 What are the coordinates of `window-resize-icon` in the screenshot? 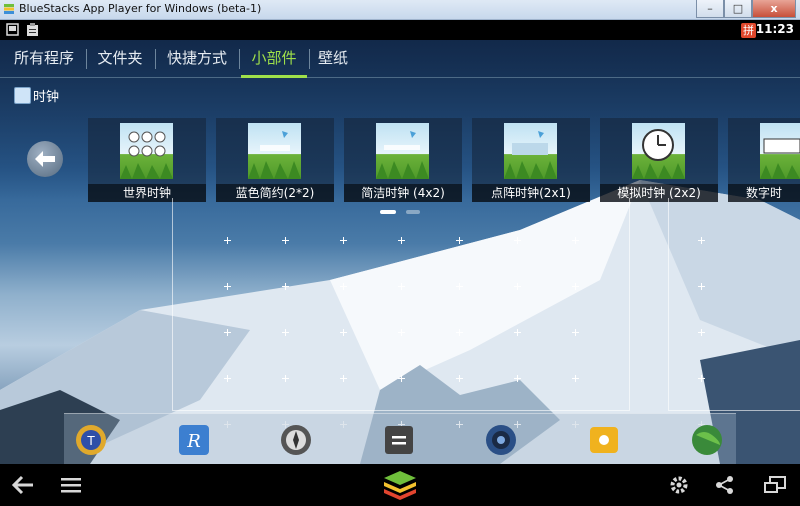 It's located at (775, 484).